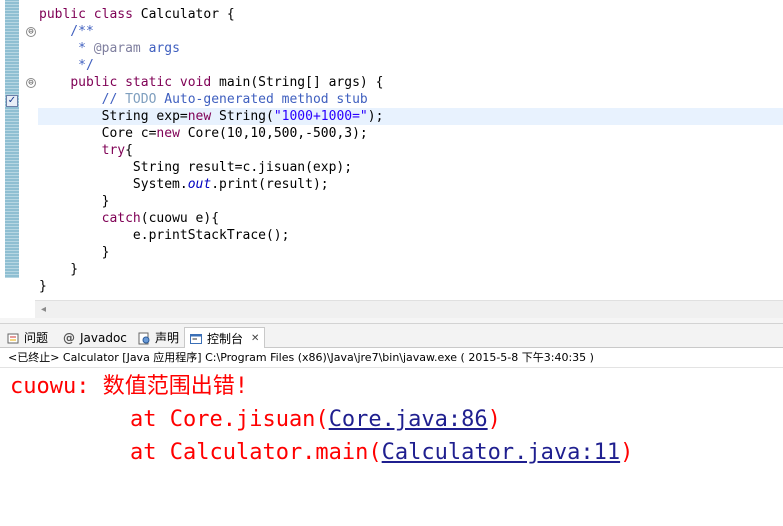  What do you see at coordinates (411, 167) in the screenshot?
I see `code-line: String result=c.jisuan(exp);` at bounding box center [411, 167].